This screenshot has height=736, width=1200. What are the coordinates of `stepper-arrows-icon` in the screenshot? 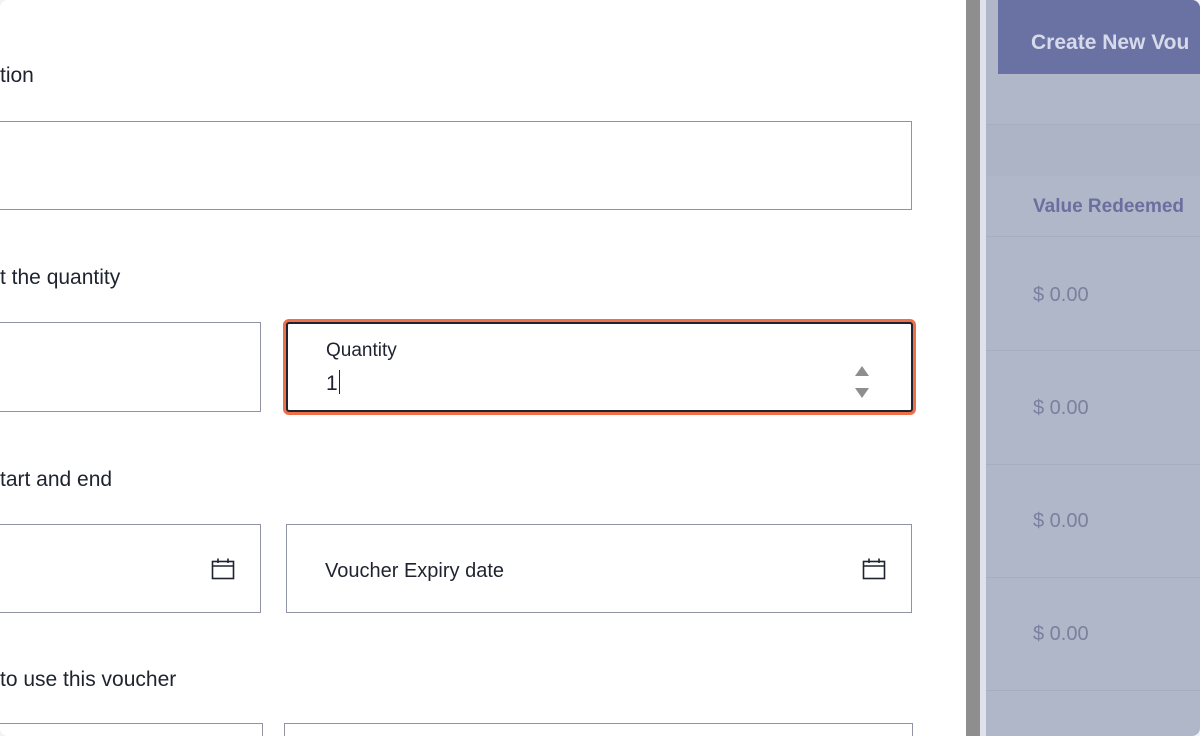 It's located at (862, 383).